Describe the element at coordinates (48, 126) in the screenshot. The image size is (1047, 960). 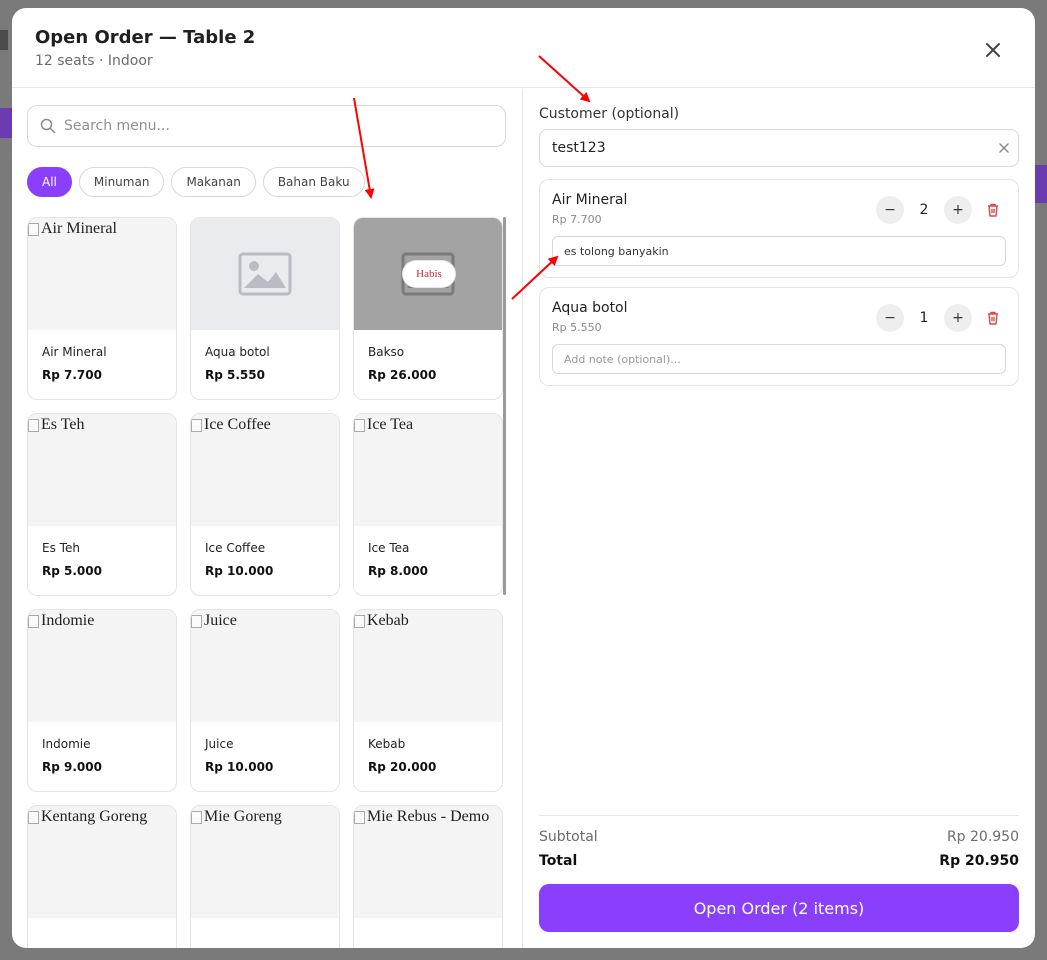
I see `search-icon` at that location.